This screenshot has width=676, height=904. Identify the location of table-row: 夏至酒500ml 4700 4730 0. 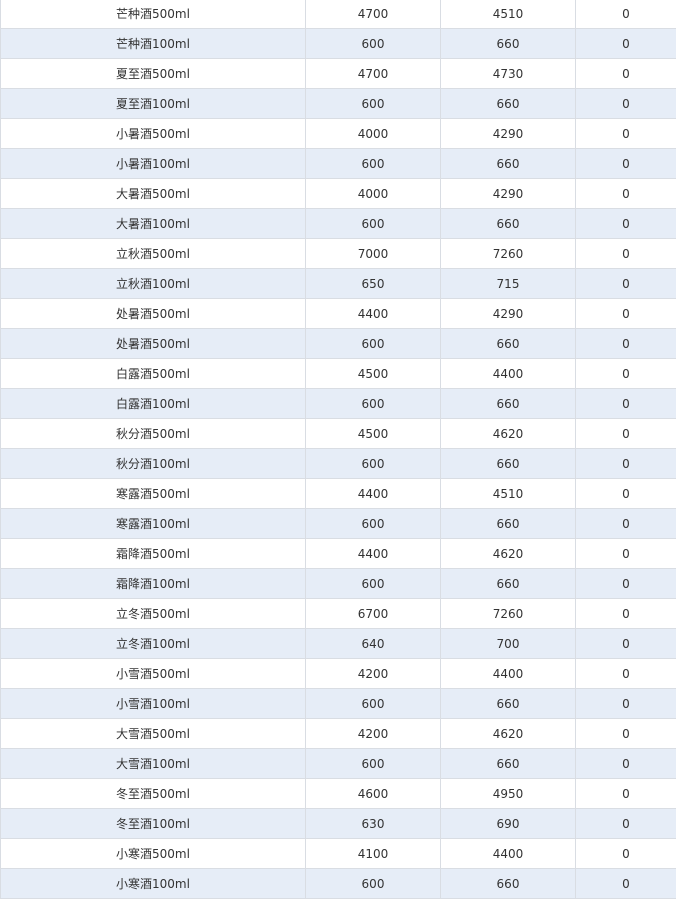
(338, 73).